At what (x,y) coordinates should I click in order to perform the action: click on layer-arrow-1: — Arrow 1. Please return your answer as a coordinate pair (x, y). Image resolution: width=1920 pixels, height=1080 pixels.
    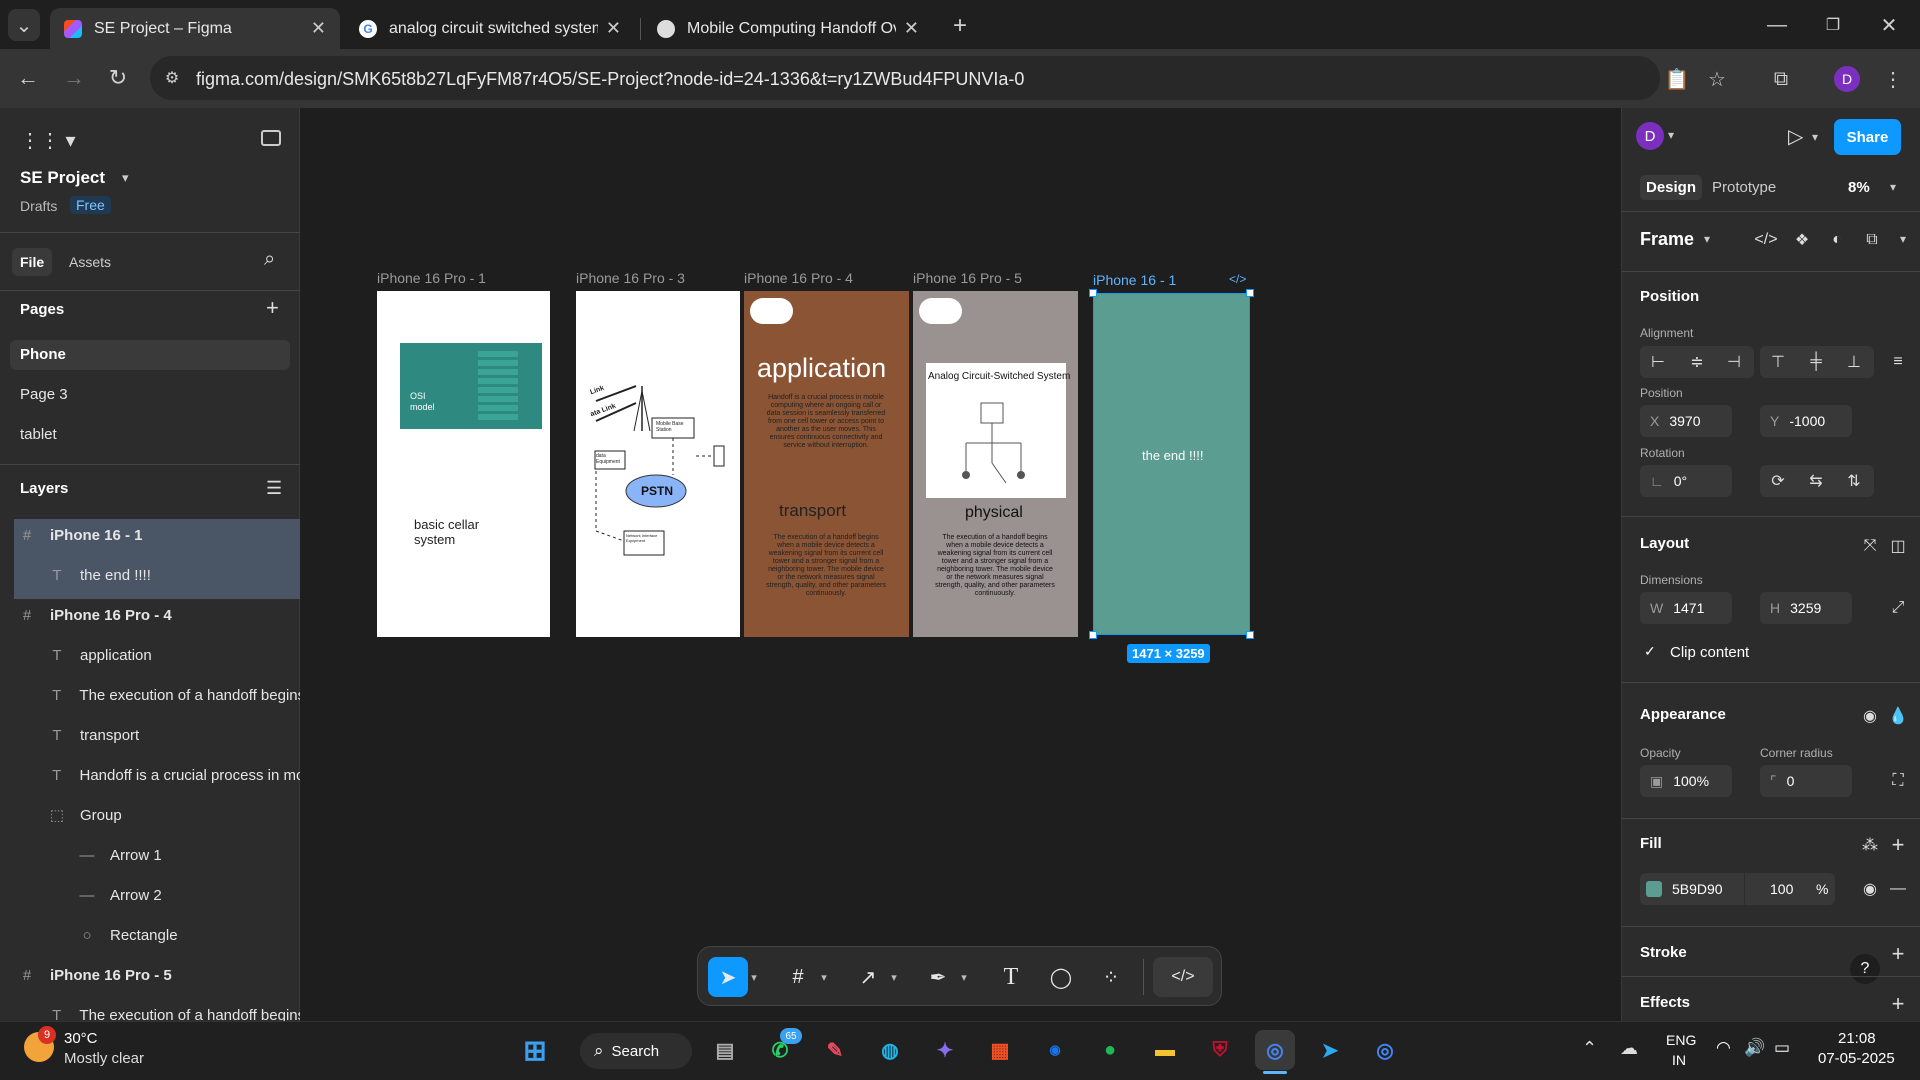
    Looking at the image, I should click on (157, 855).